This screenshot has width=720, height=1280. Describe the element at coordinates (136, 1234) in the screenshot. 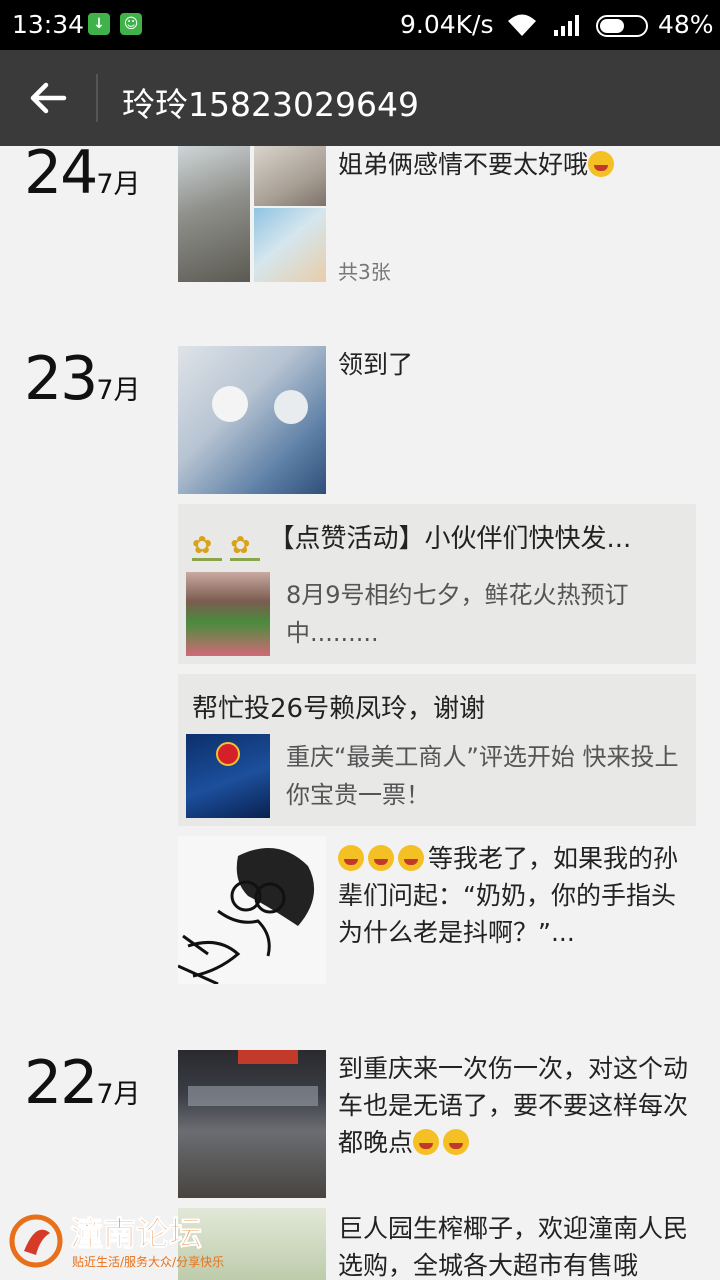

I see `watermark-title: 潼南论坛` at that location.